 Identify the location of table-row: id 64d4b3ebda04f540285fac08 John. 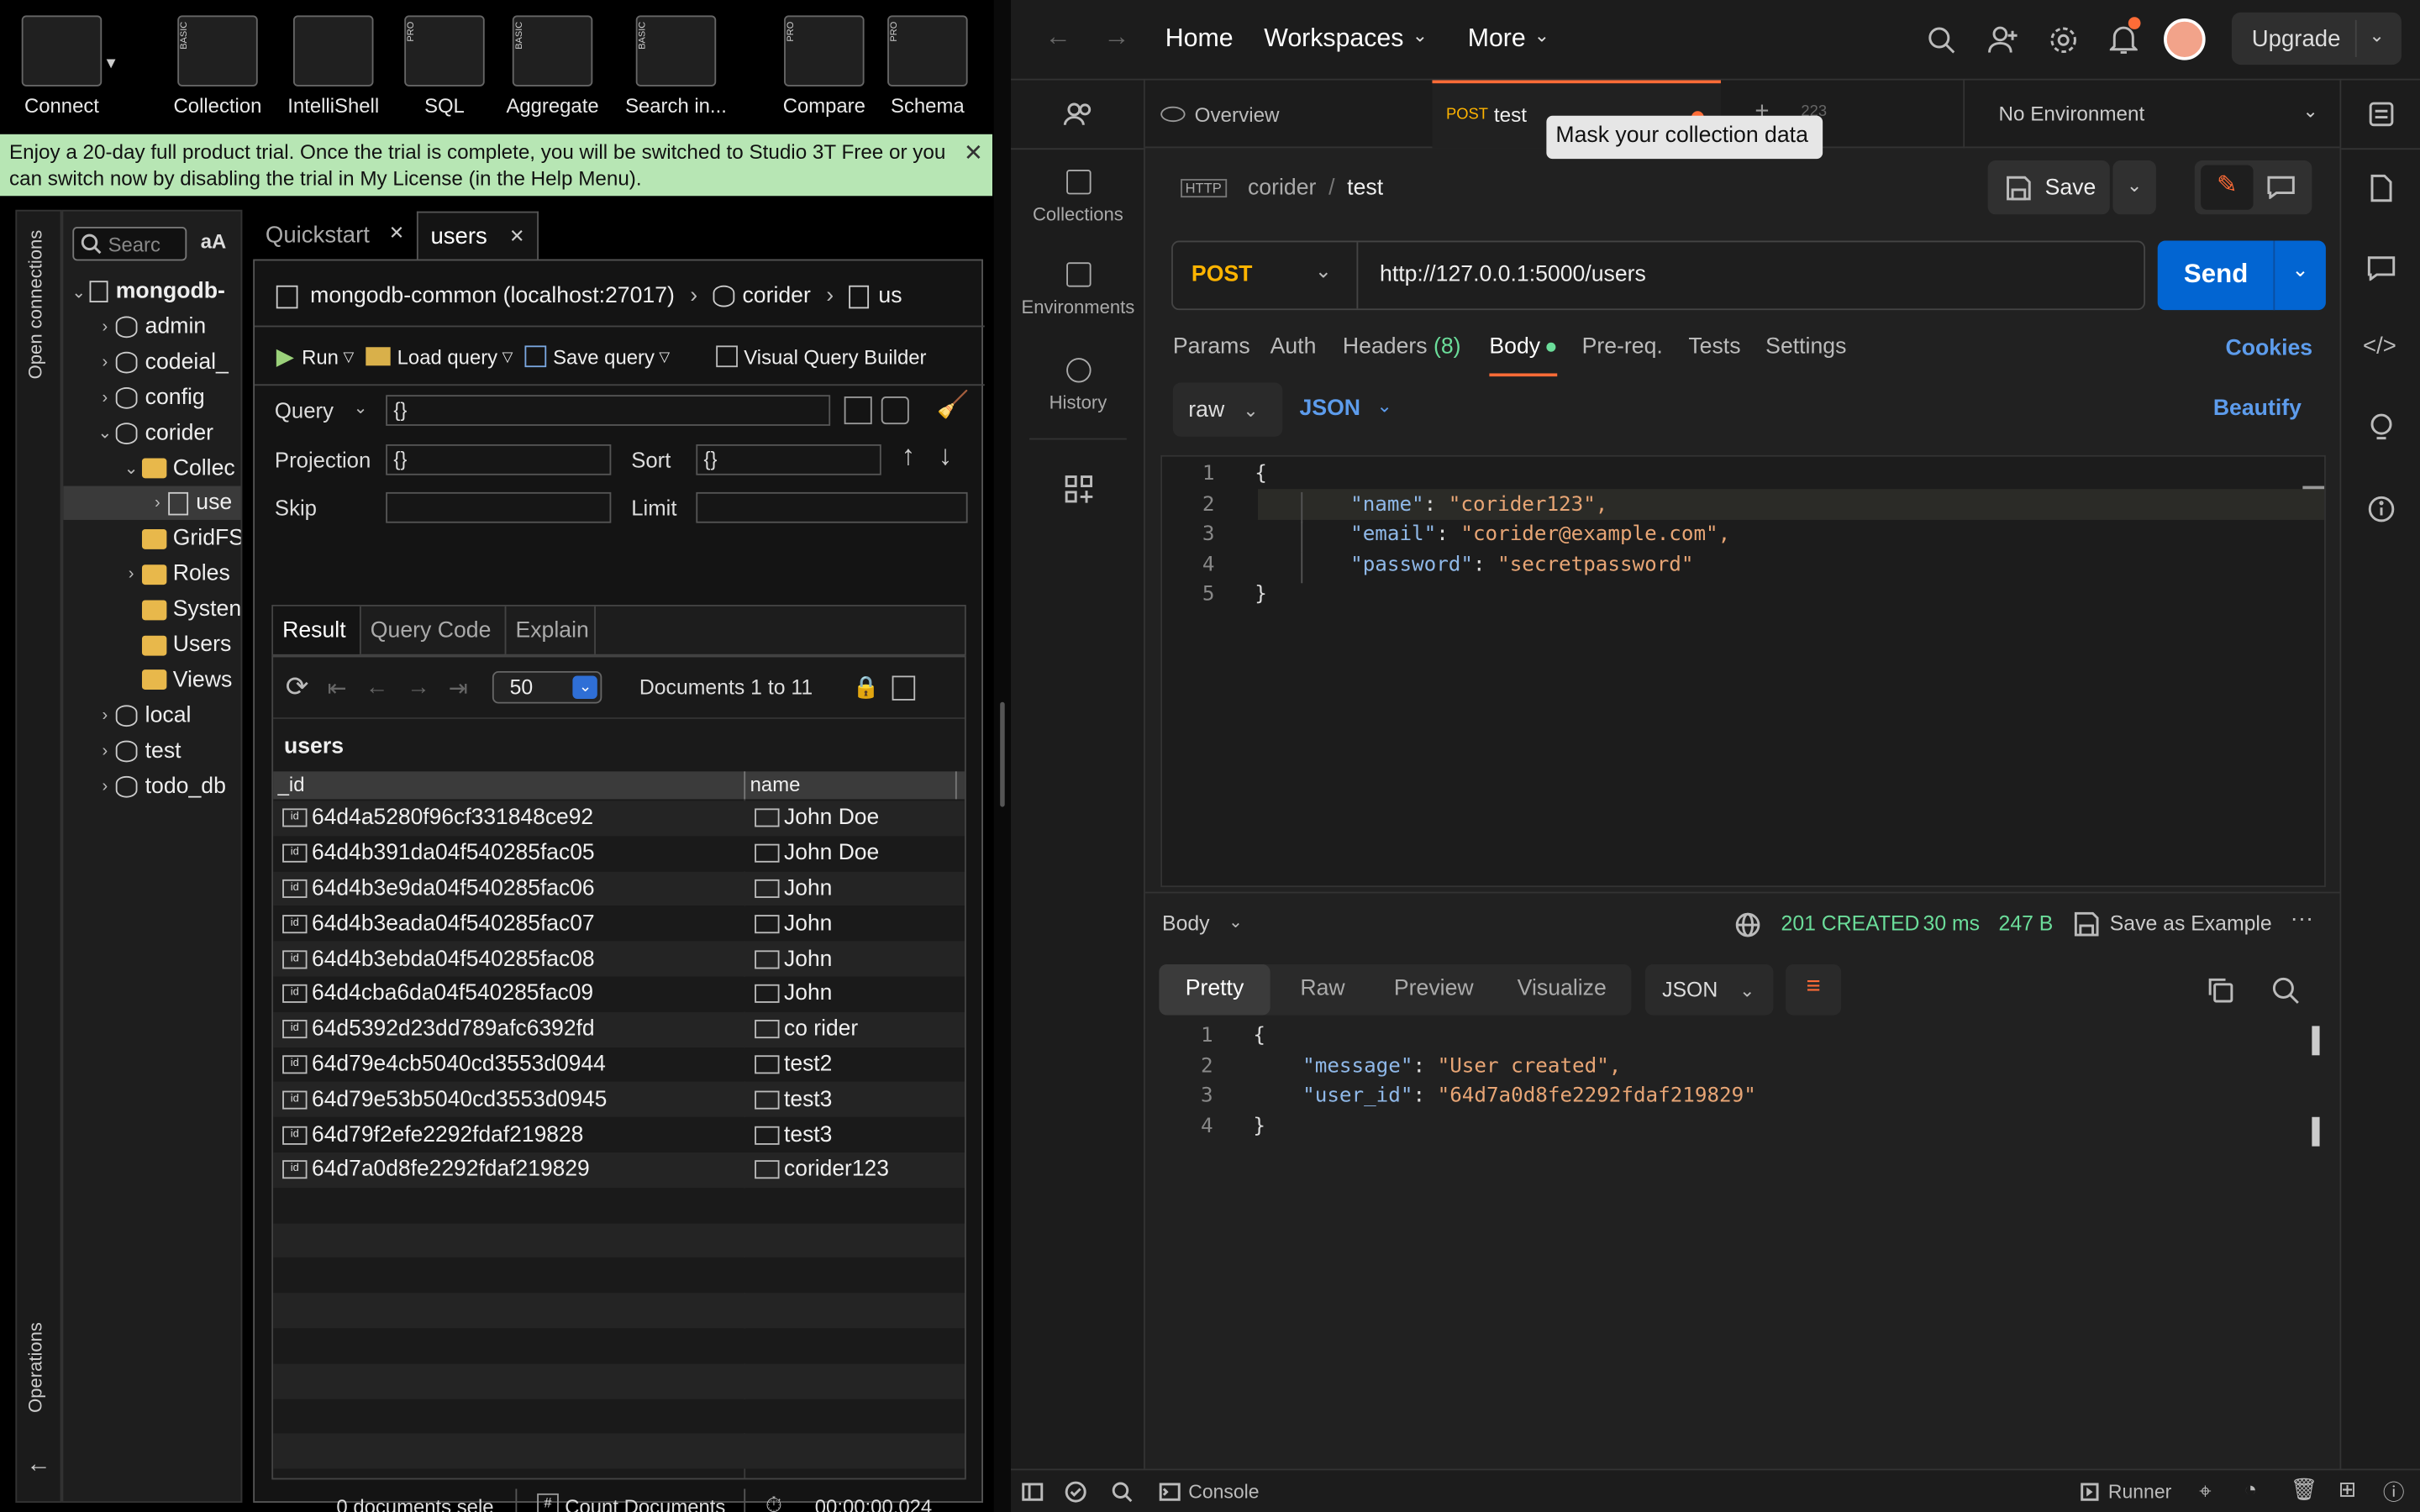
(619, 959).